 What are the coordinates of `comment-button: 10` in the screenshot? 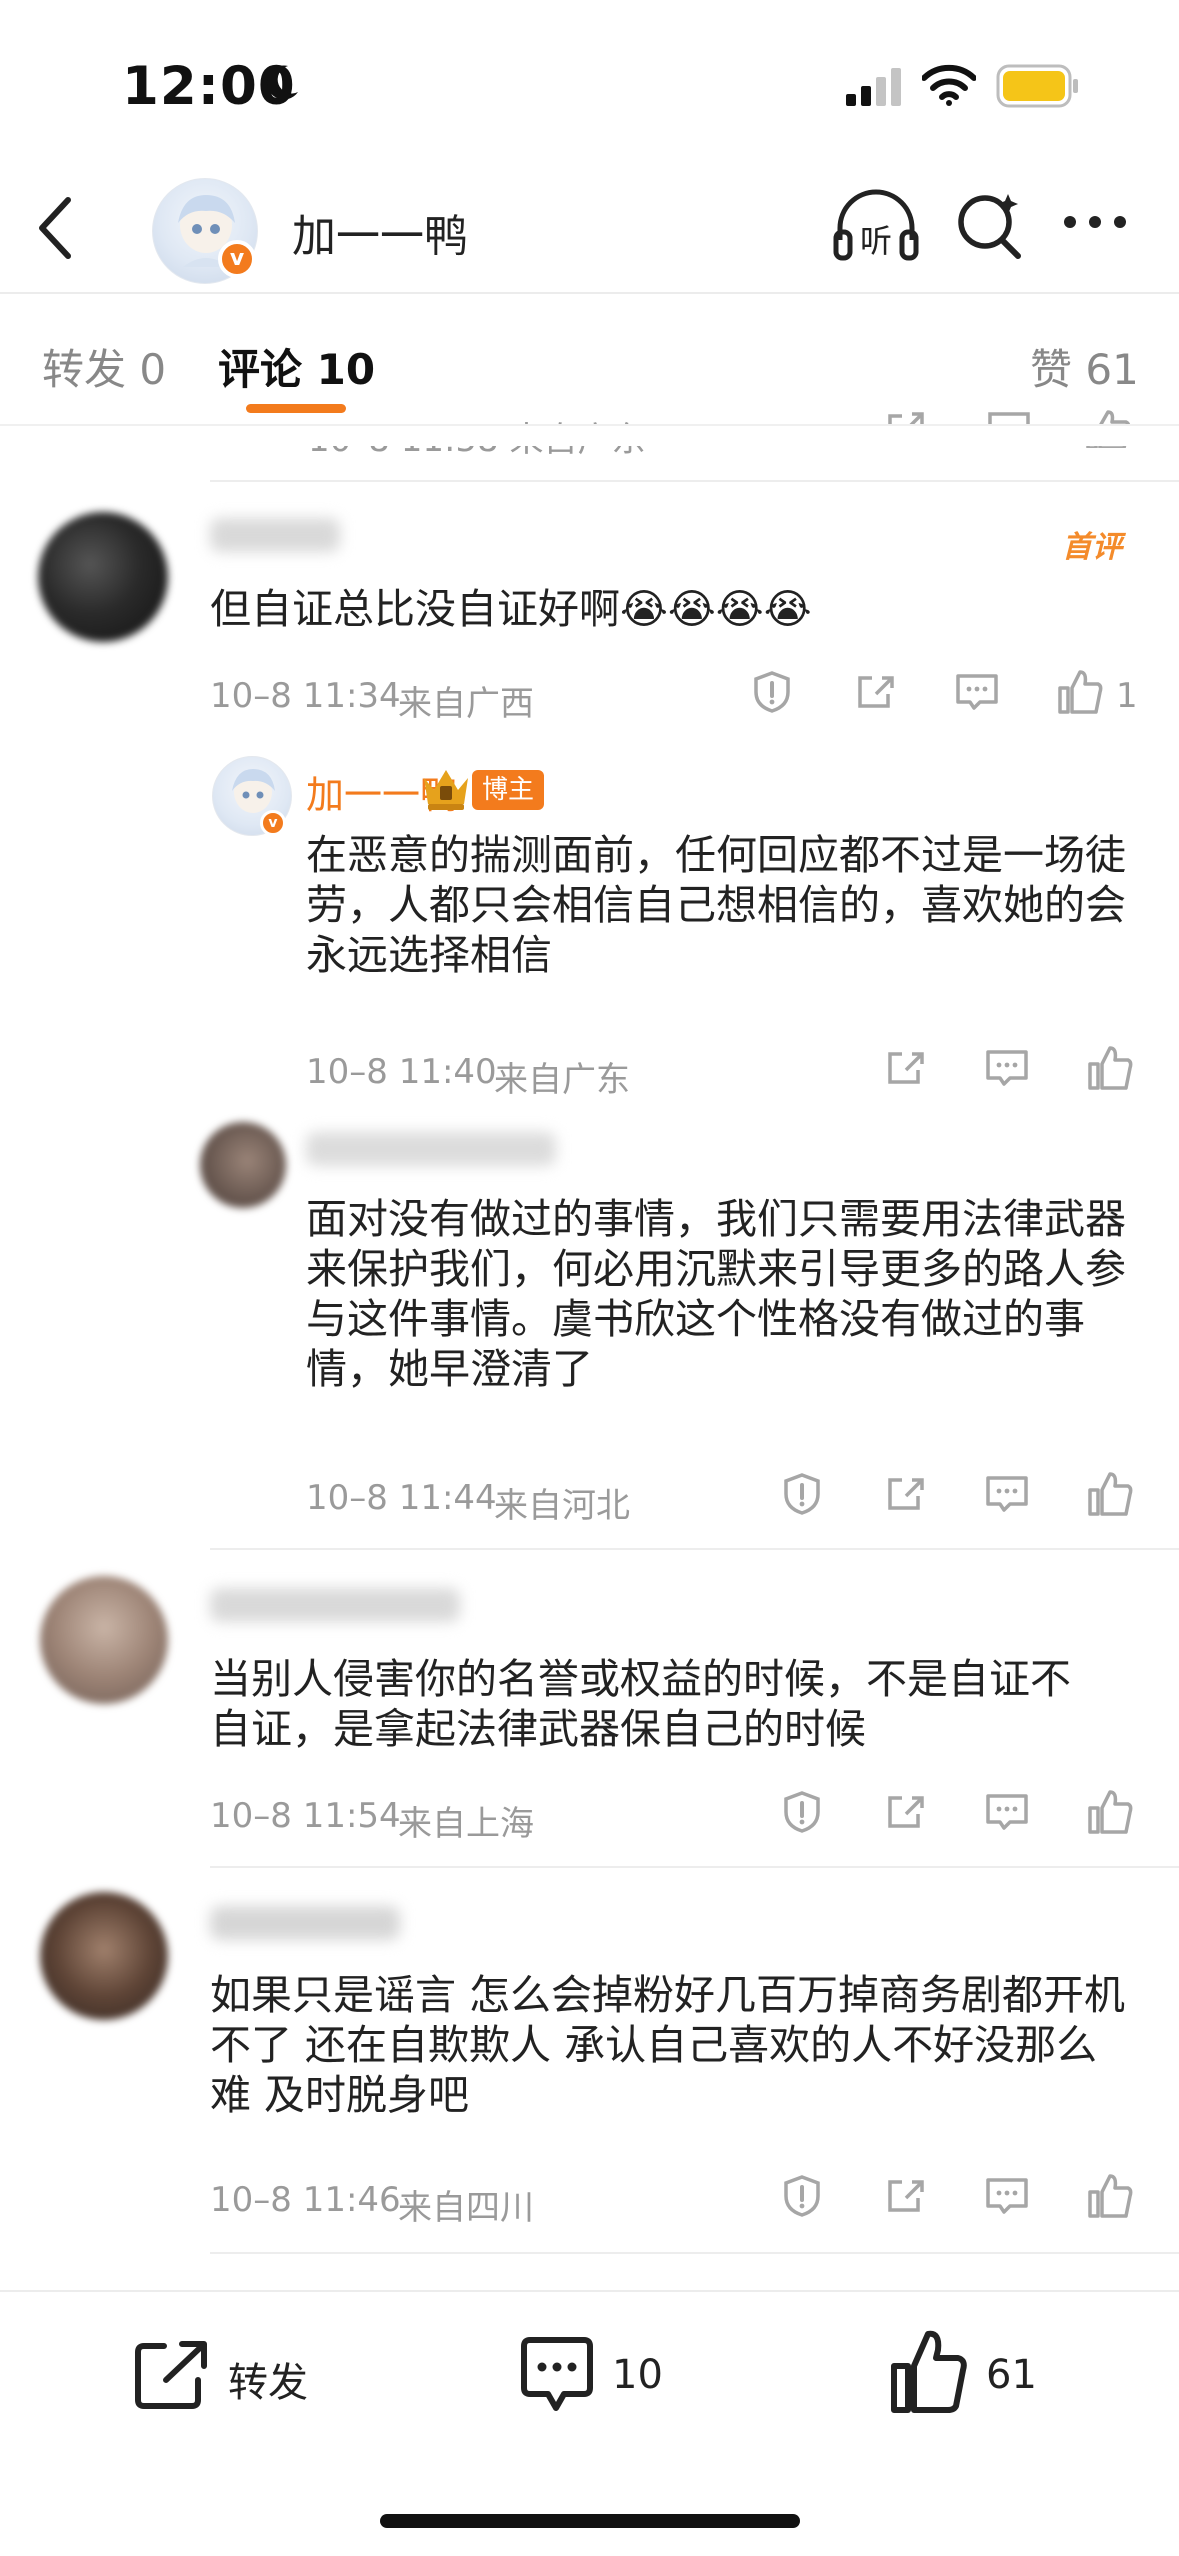 It's located at (613, 2375).